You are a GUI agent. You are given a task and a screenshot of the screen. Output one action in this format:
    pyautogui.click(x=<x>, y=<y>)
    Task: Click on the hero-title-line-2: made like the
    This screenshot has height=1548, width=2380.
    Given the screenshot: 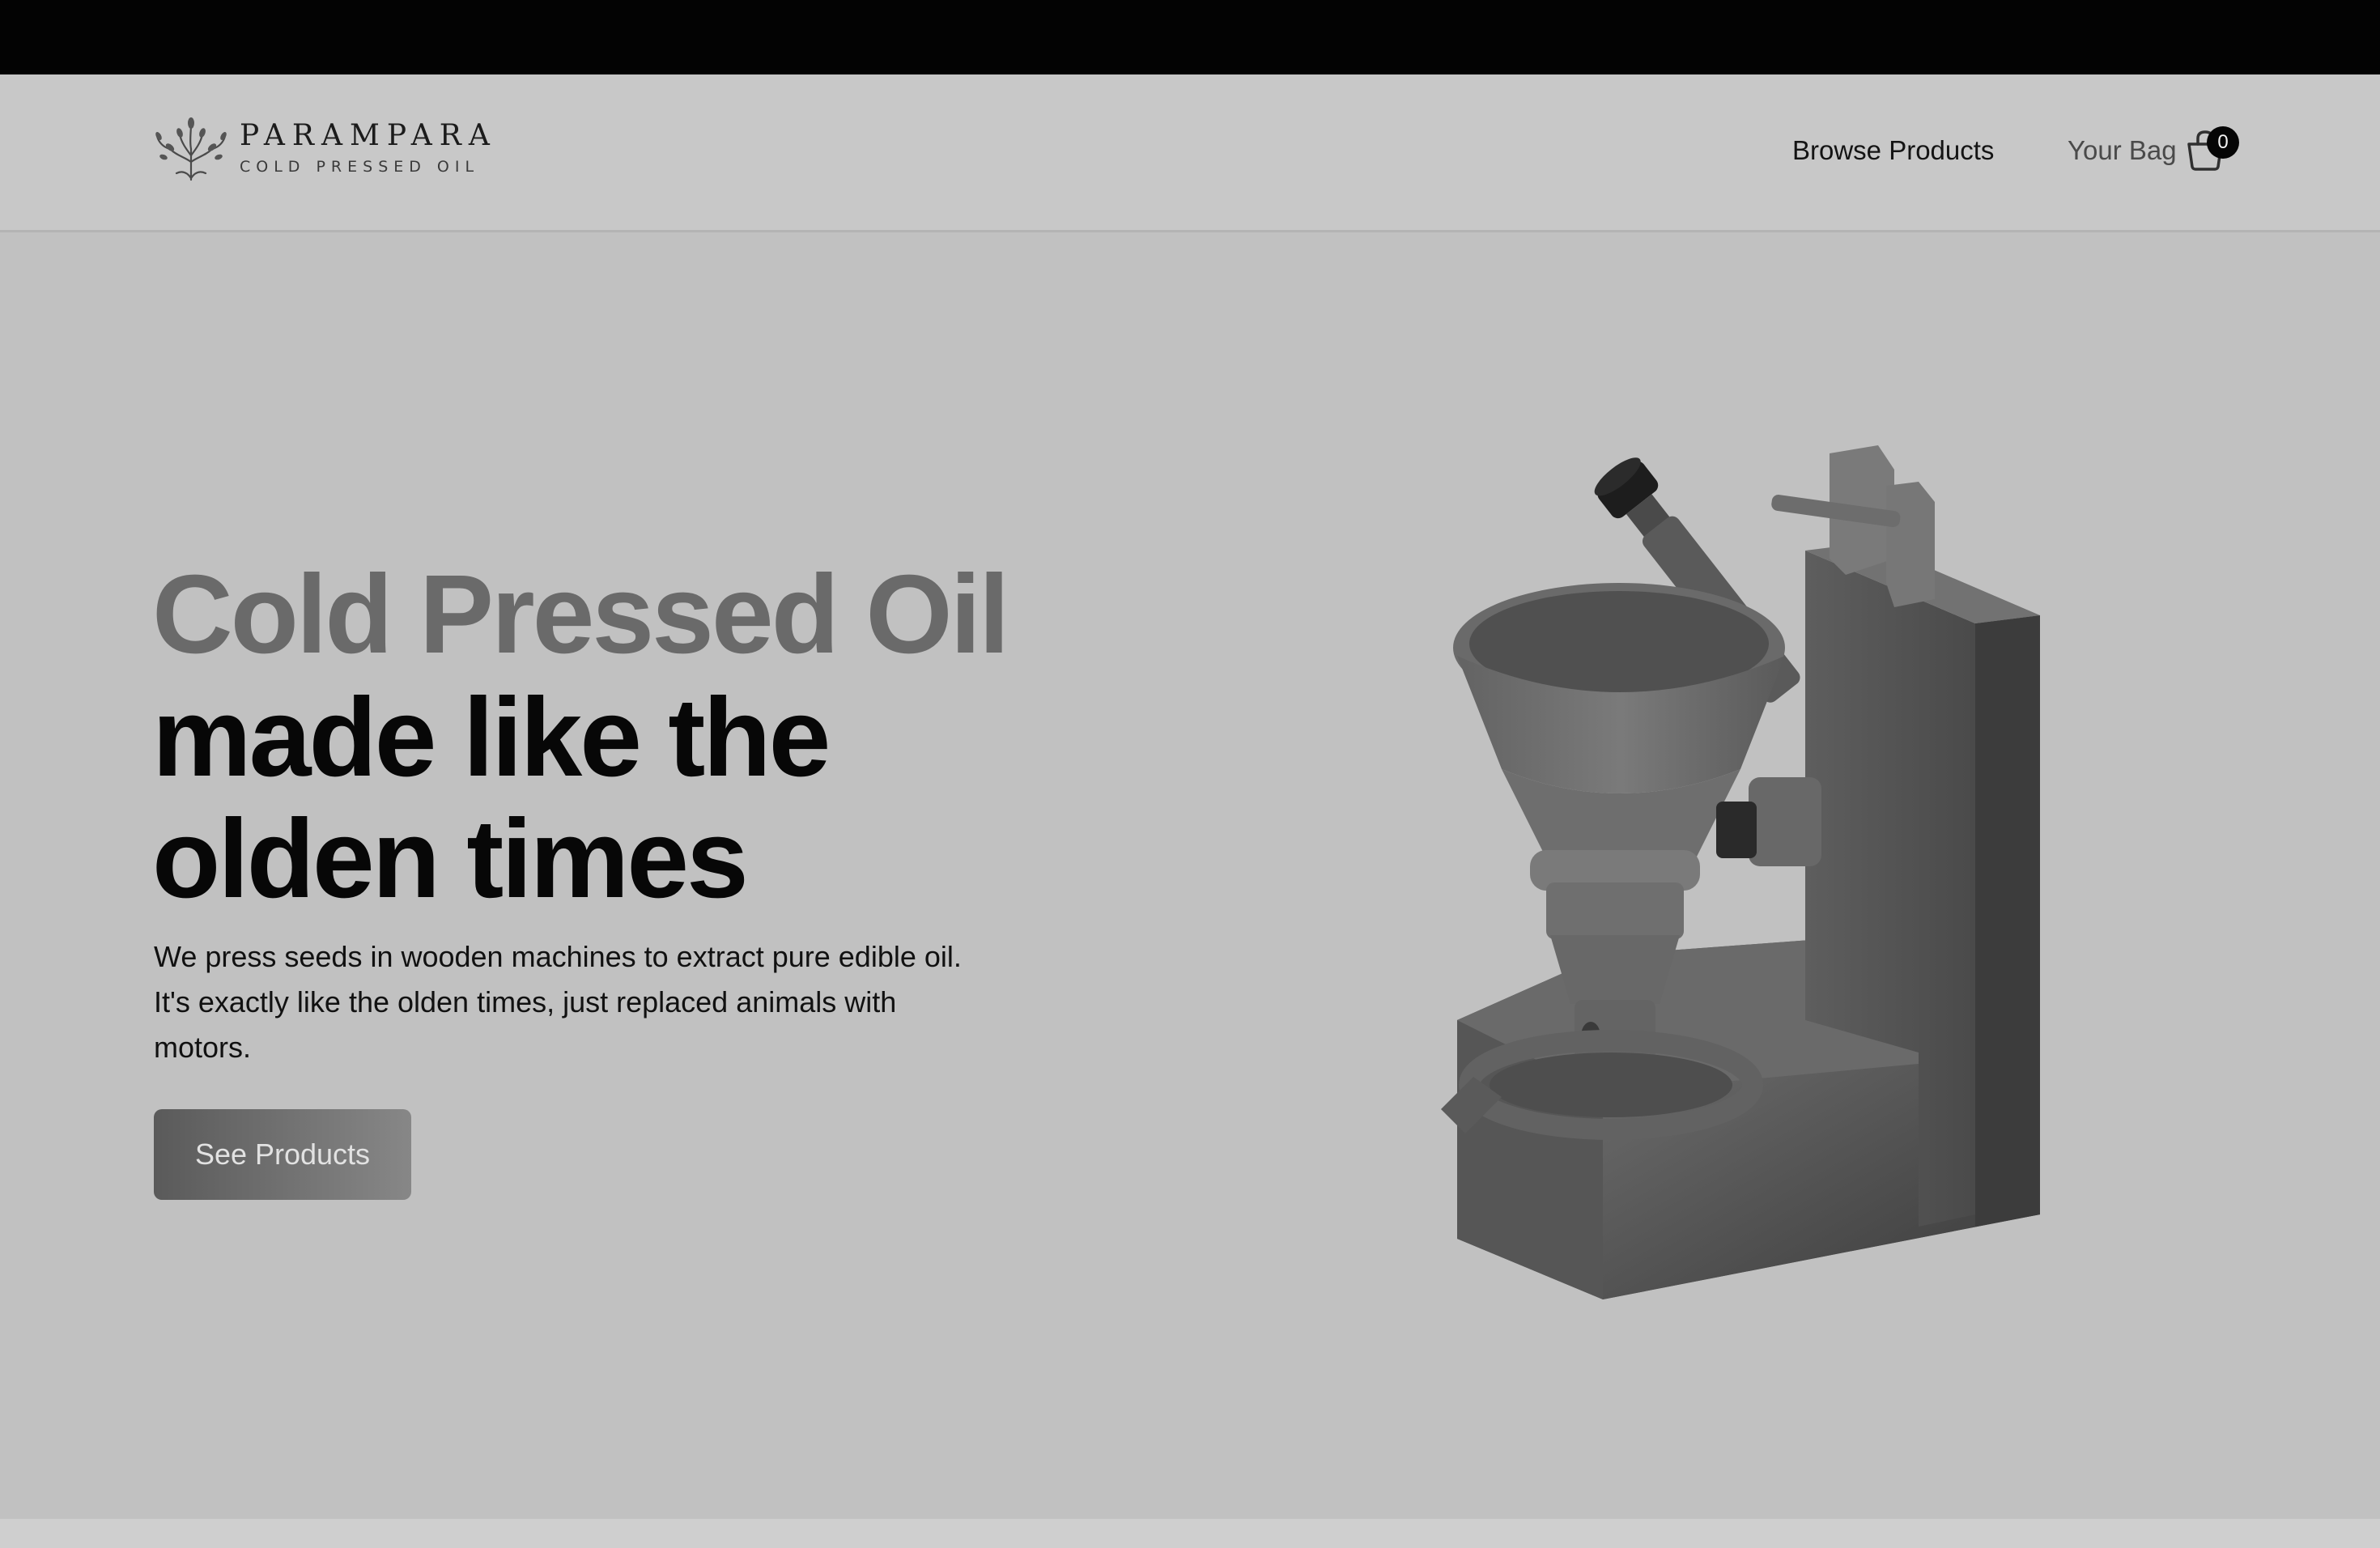 What is the action you would take?
    pyautogui.click(x=491, y=737)
    